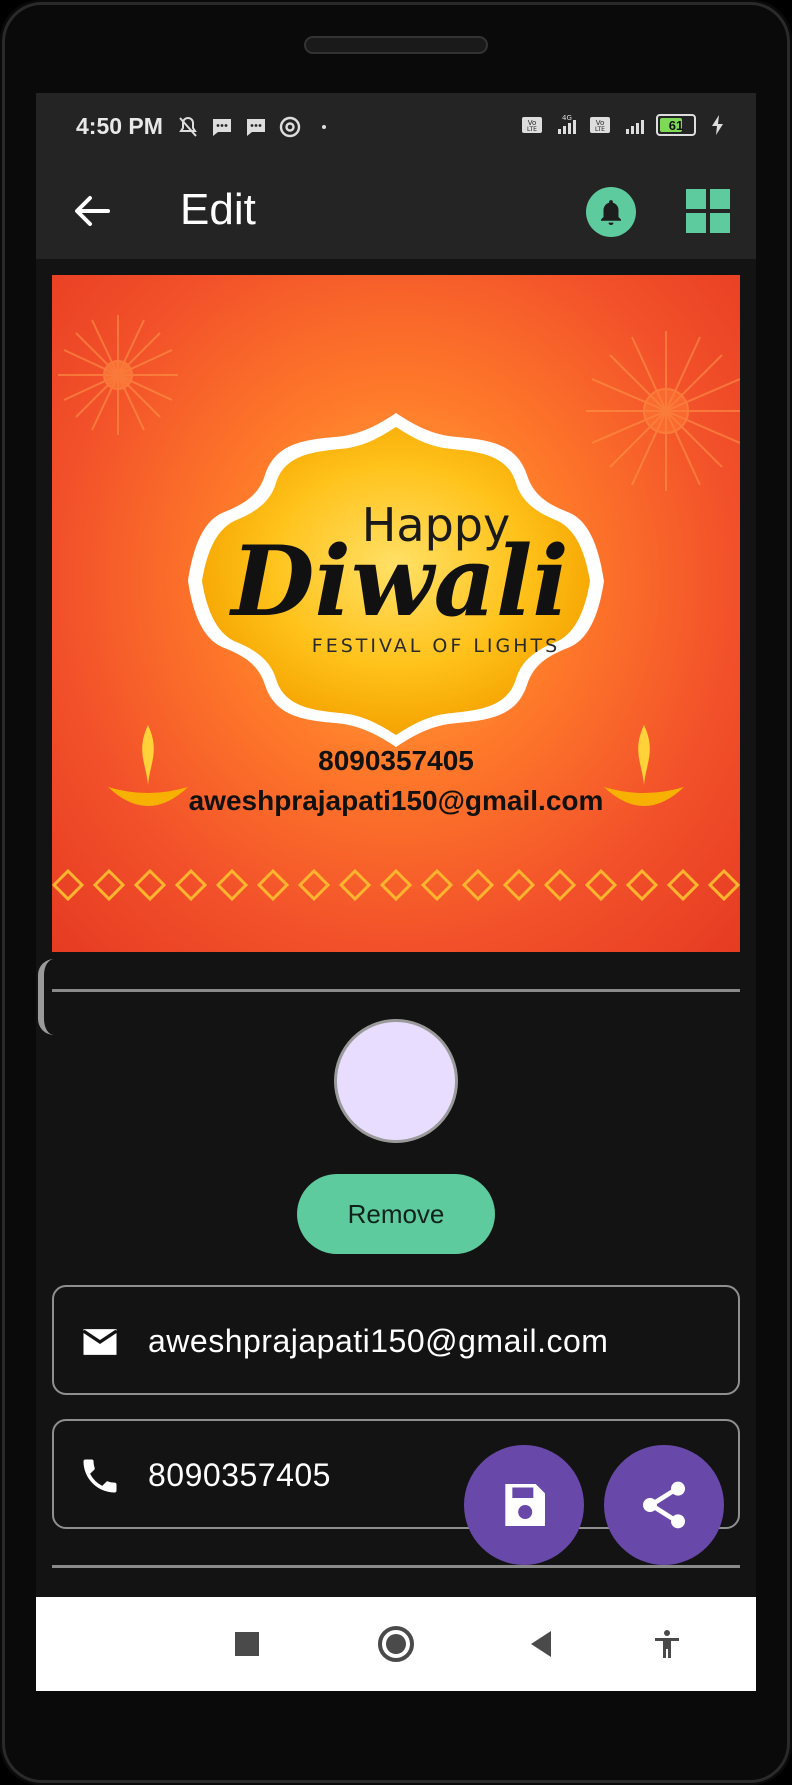  Describe the element at coordinates (396, 885) in the screenshot. I see `diamond-border` at that location.